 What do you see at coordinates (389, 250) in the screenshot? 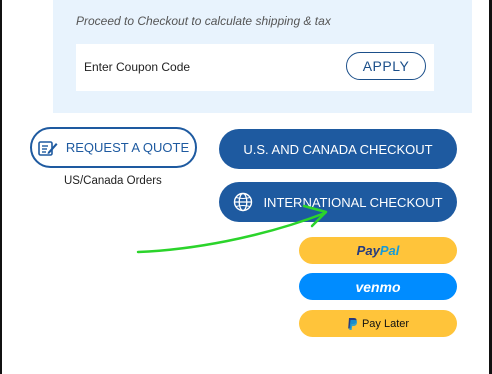
I see `paypal-logo-part2: Pal` at bounding box center [389, 250].